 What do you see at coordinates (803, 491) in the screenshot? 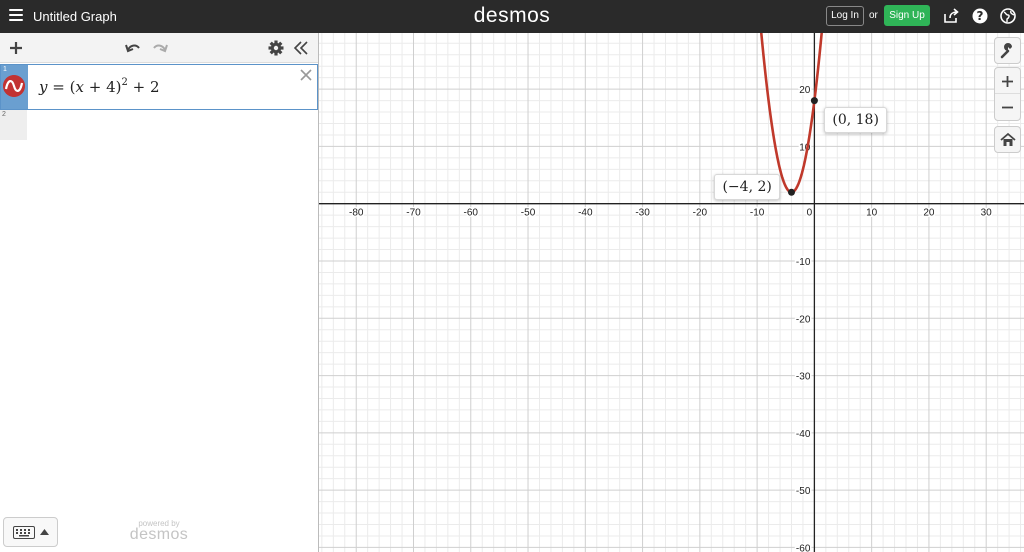
I see `y-tick-label: -50` at bounding box center [803, 491].